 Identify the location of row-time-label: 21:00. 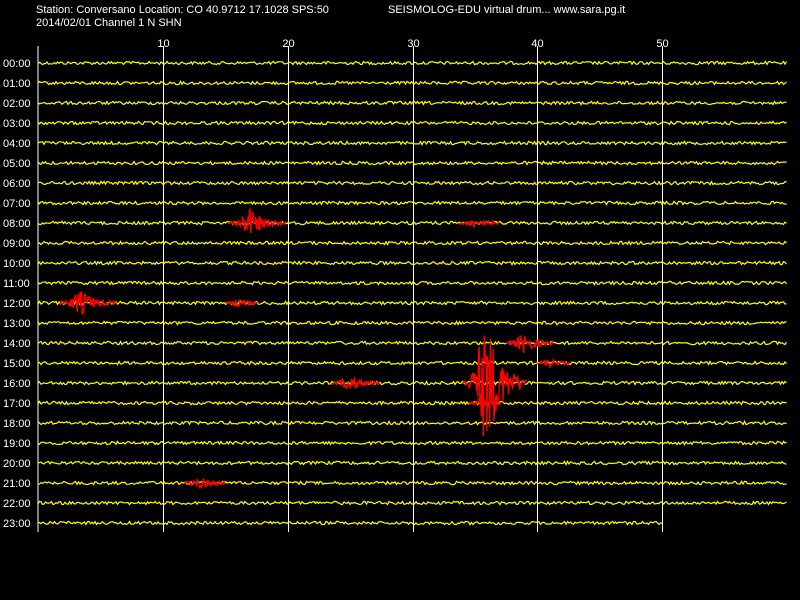
(17, 484).